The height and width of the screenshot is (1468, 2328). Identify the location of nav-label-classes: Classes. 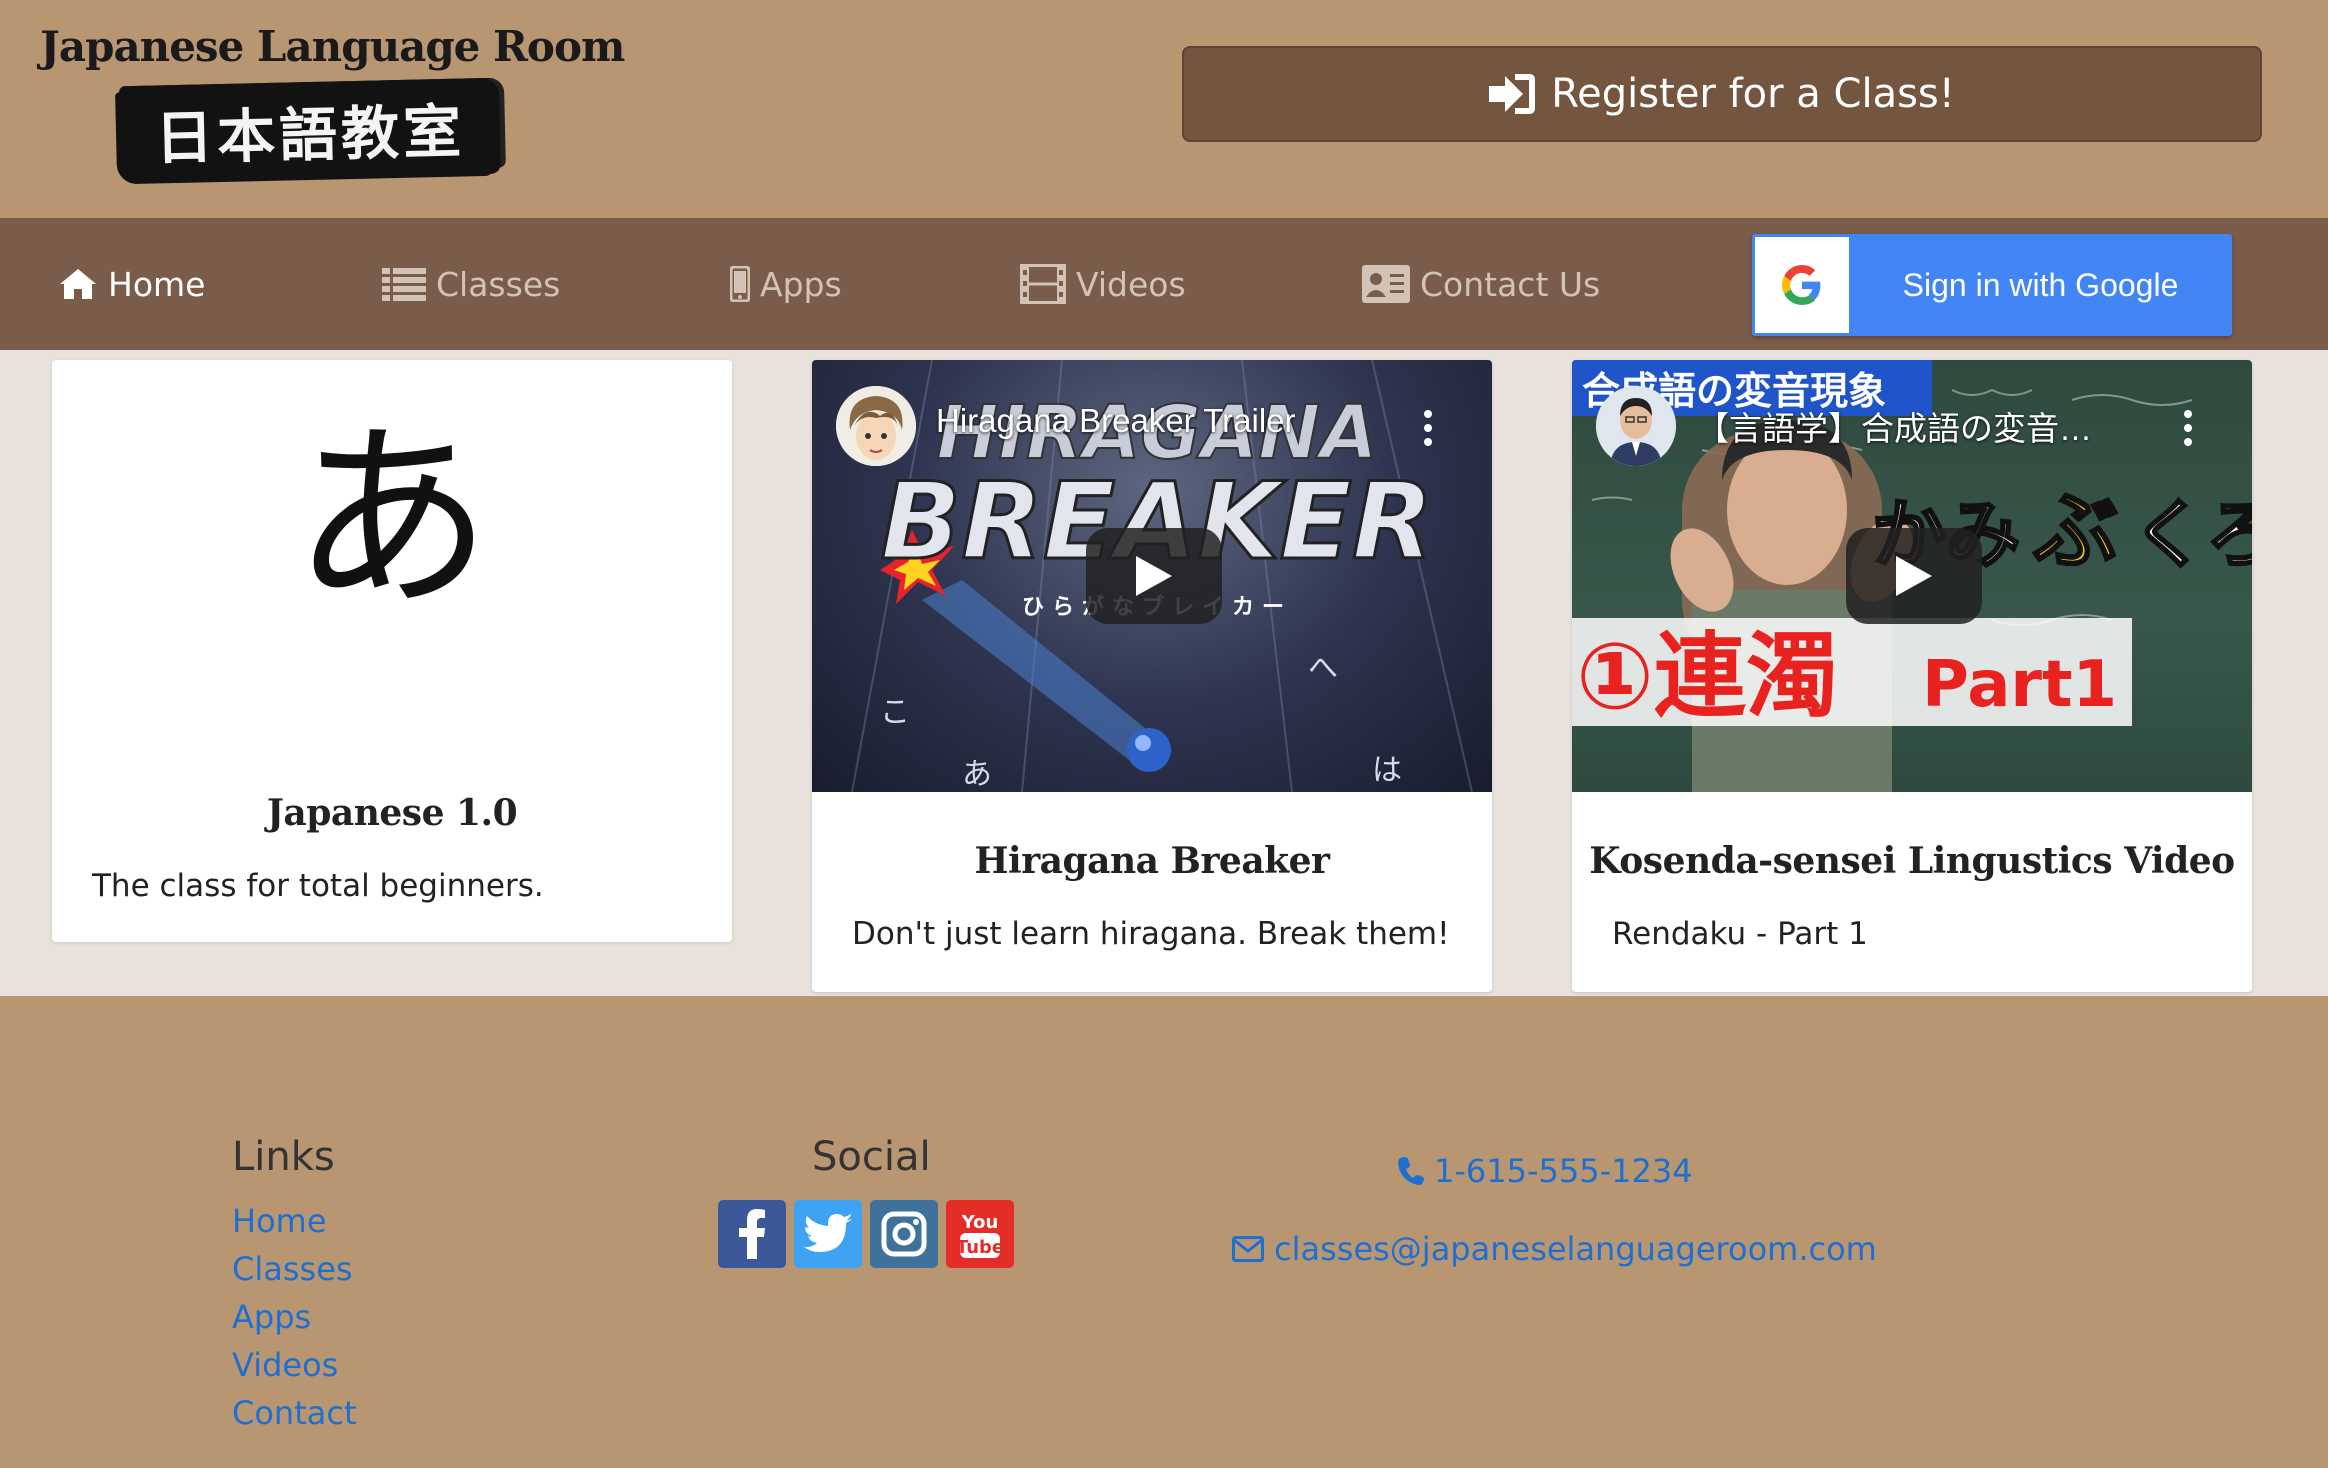
(498, 284).